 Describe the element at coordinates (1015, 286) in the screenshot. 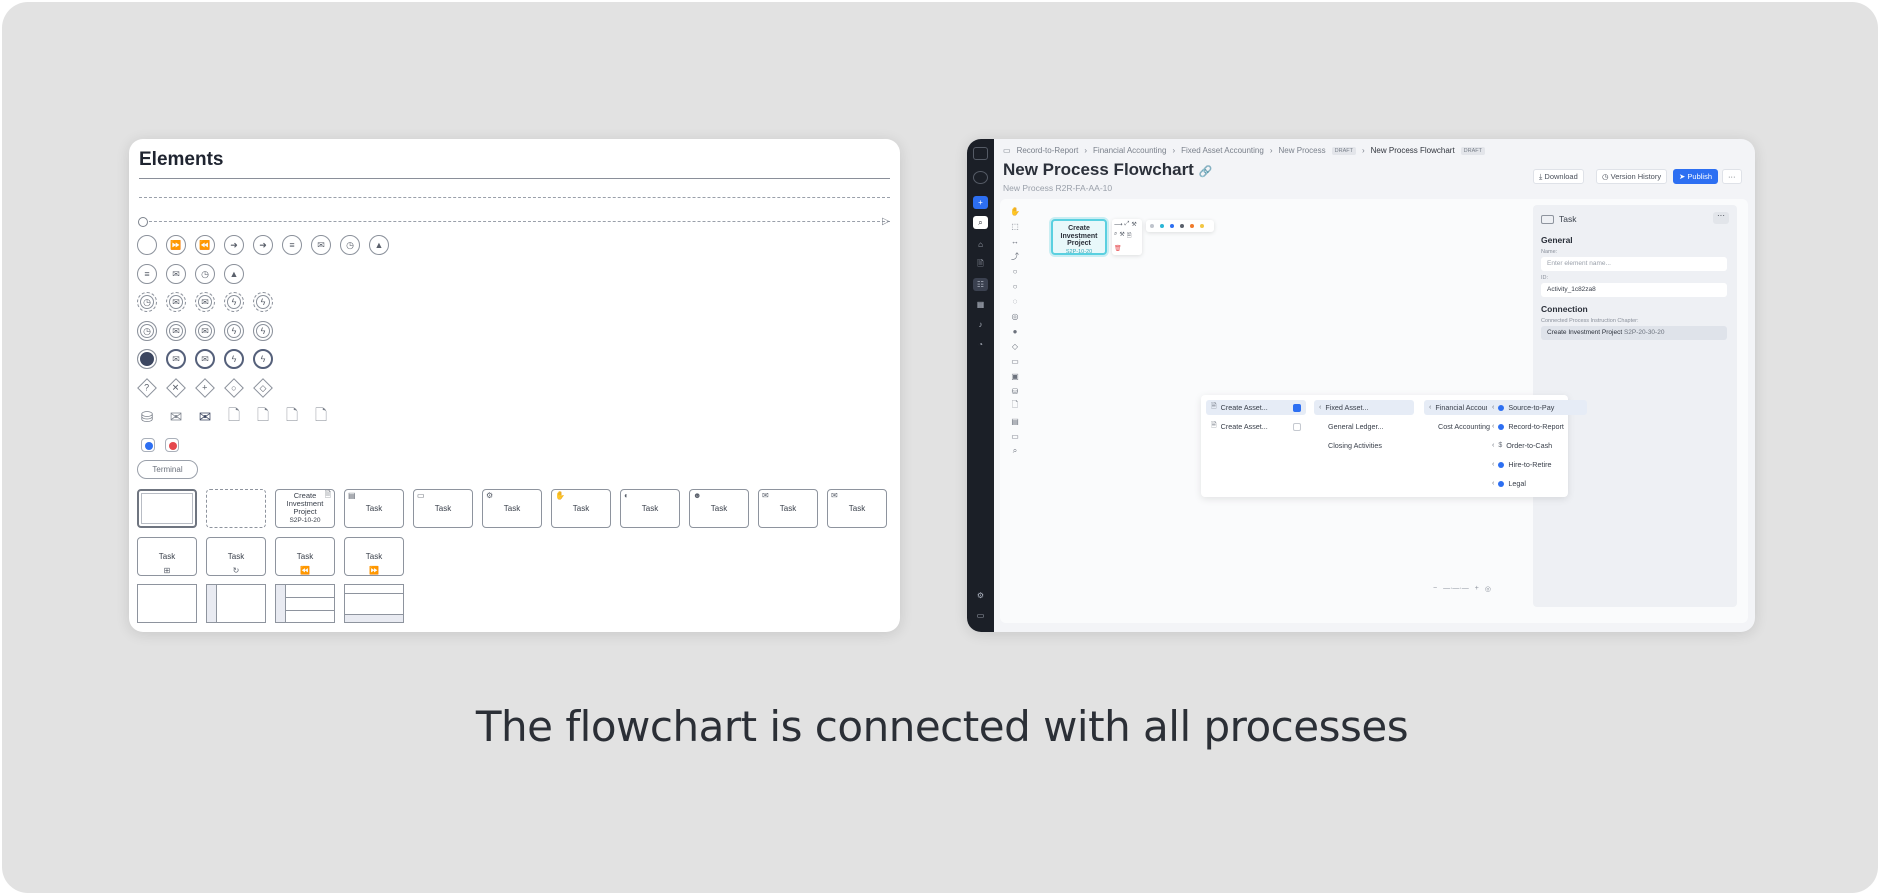

I see `intermediate-event-tool-icon: ○` at that location.